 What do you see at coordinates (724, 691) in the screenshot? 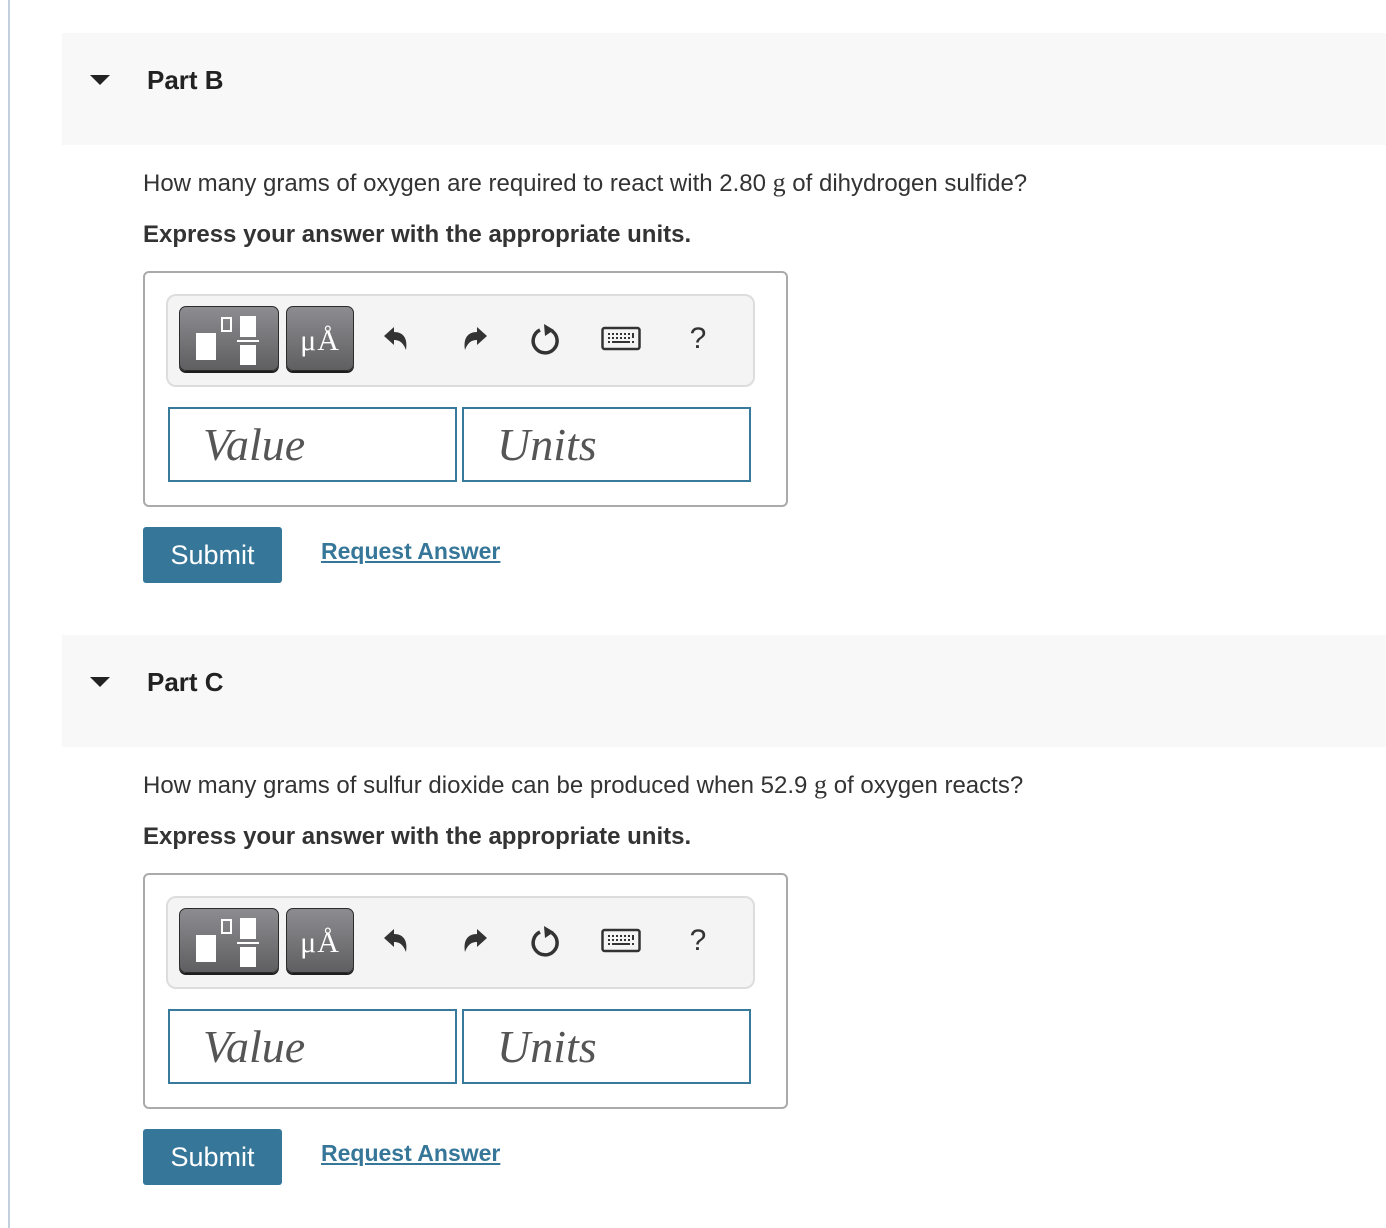
I see `part-c-header: Part C` at bounding box center [724, 691].